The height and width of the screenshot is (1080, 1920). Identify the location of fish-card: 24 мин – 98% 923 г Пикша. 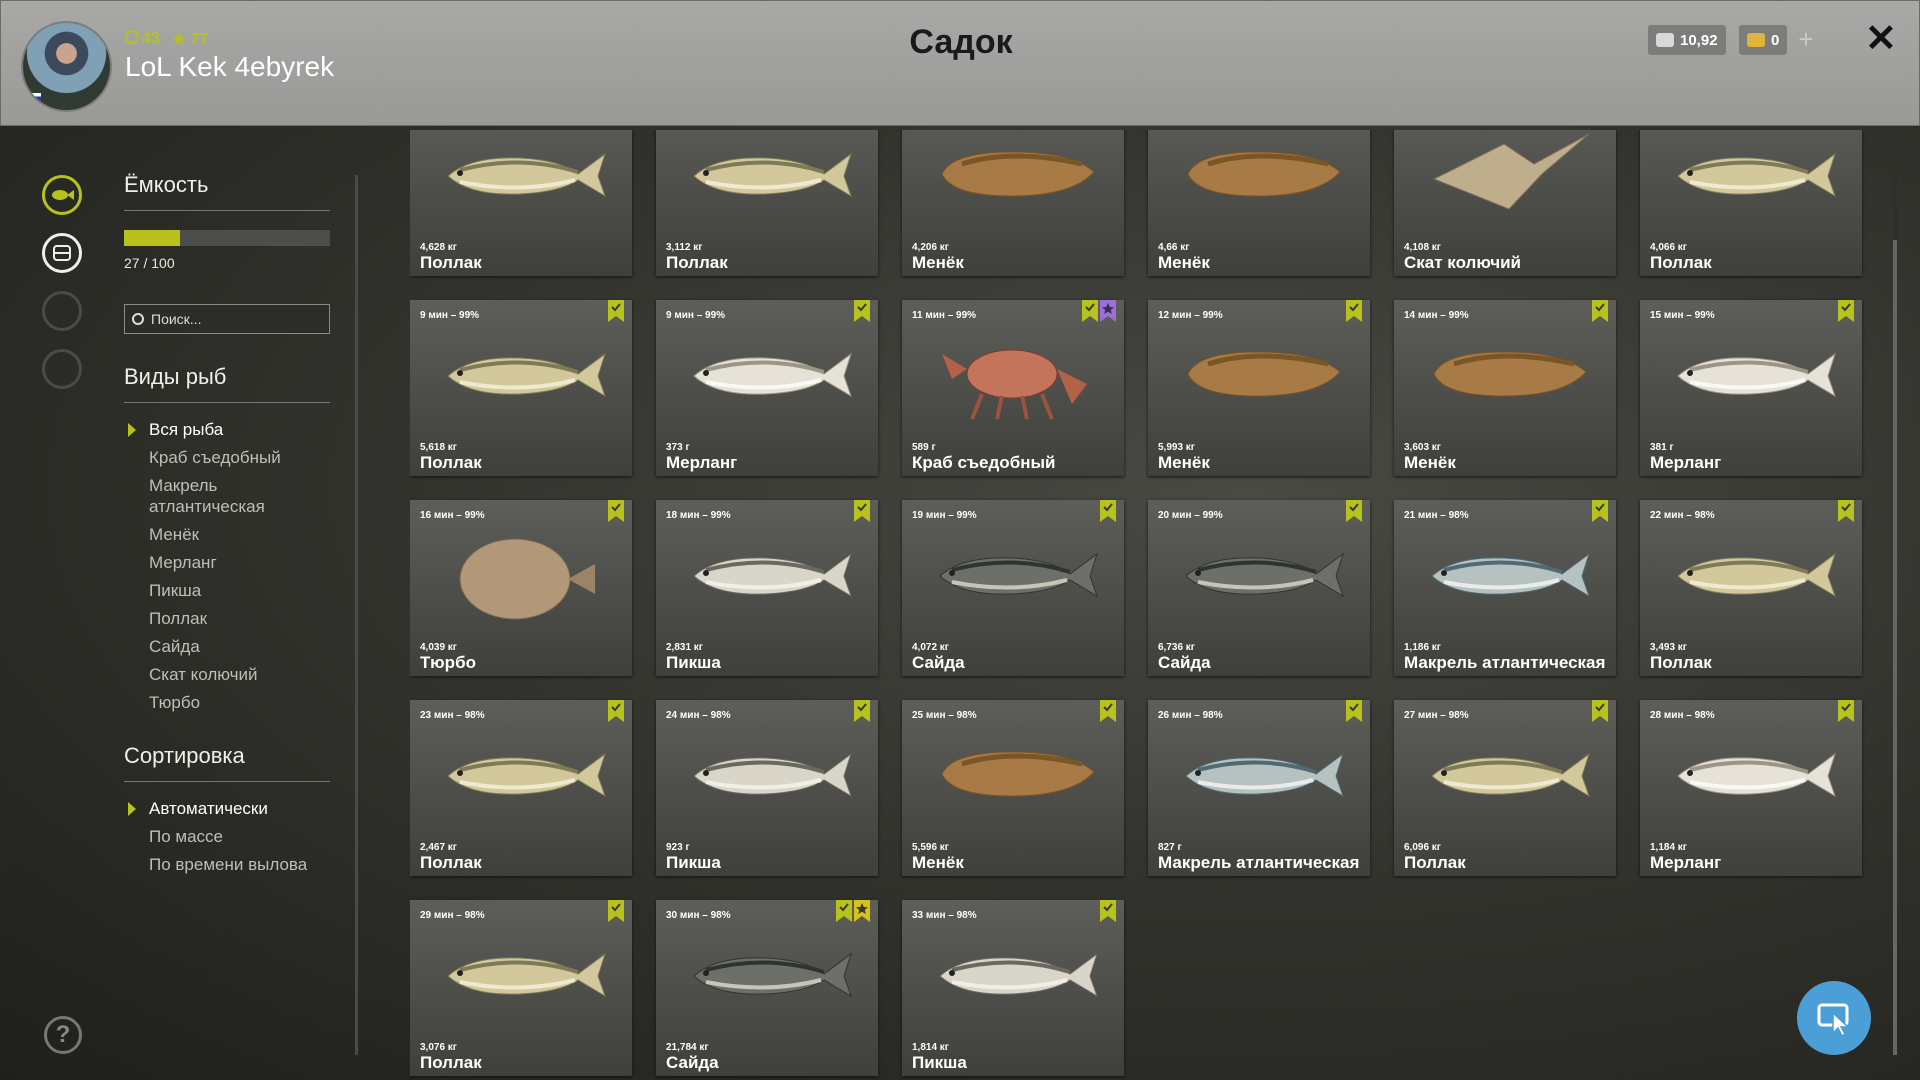
(767, 788).